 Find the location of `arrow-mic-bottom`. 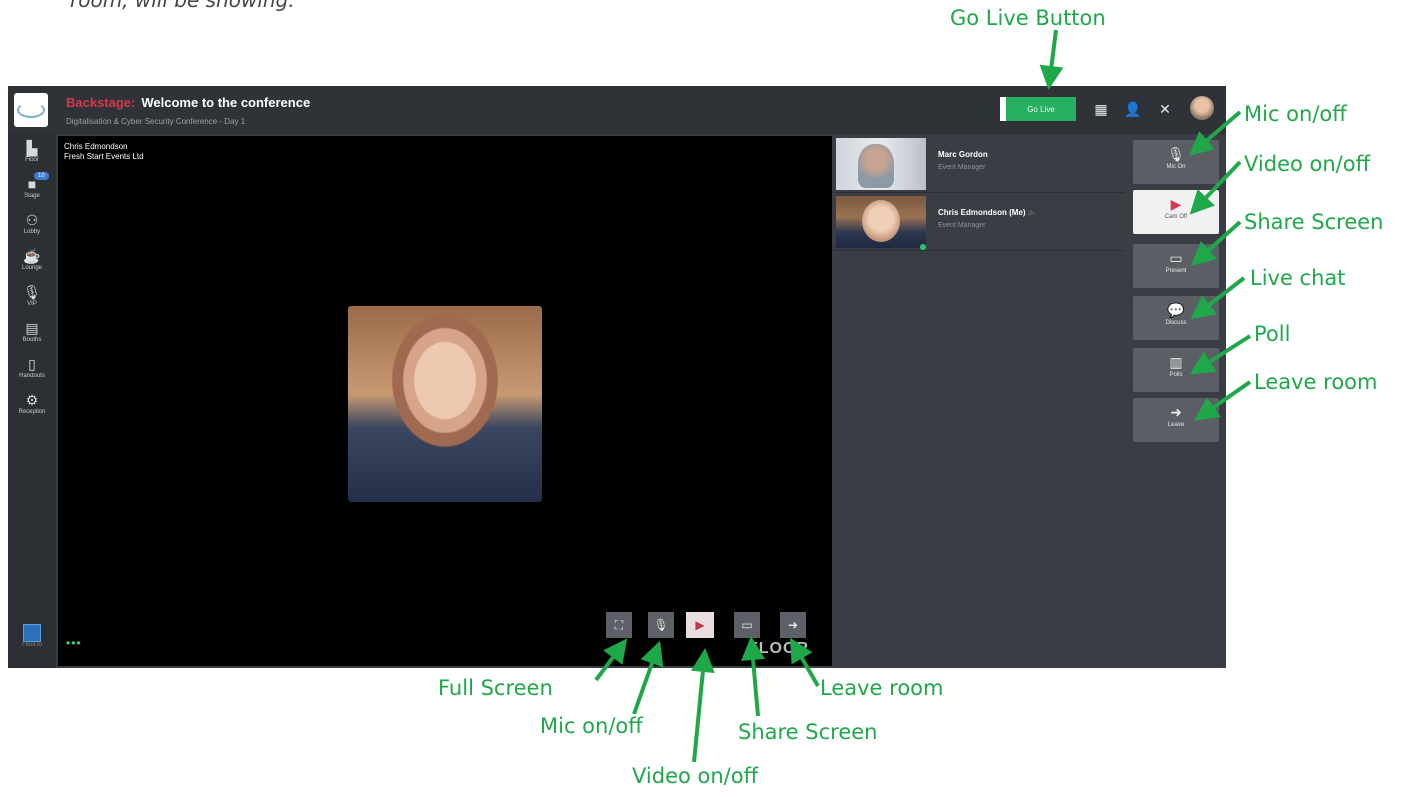

arrow-mic-bottom is located at coordinates (648, 677).